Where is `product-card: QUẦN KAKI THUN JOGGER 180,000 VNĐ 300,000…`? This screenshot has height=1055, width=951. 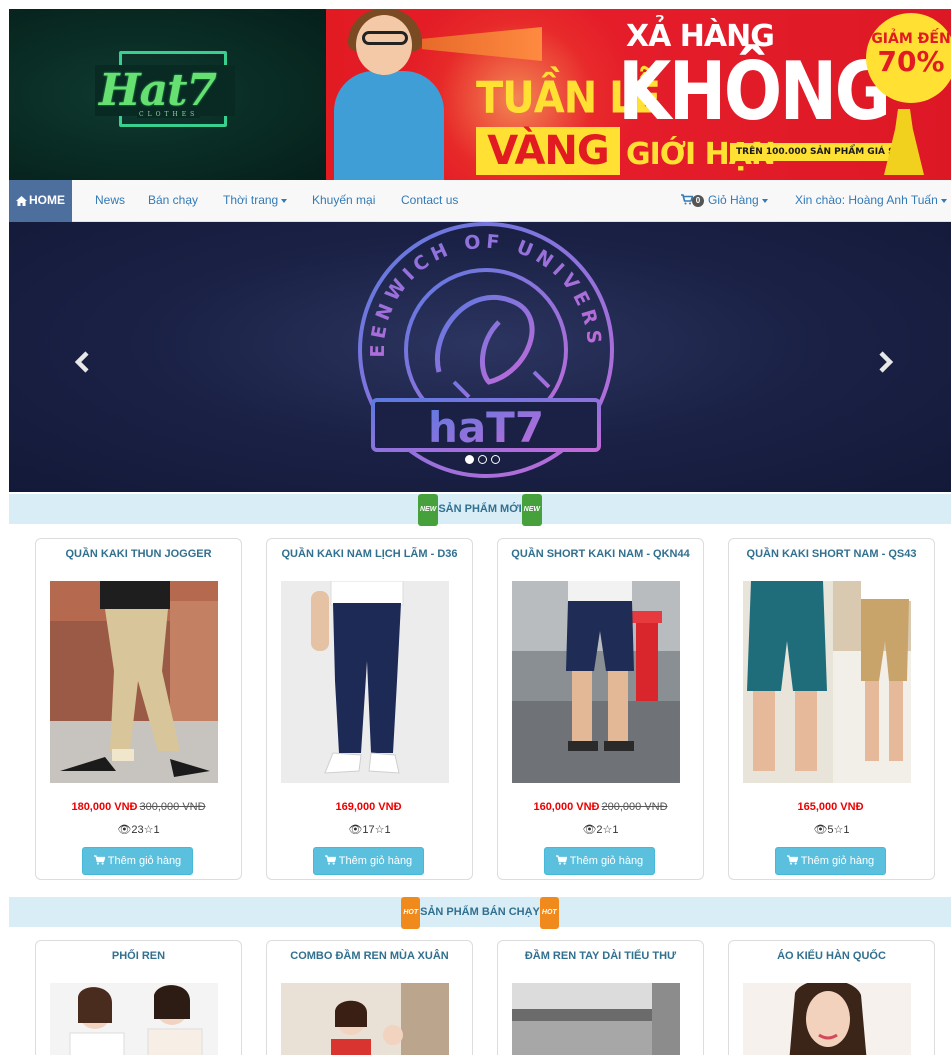
product-card: QUẦN KAKI THUN JOGGER 180,000 VNĐ 300,000… is located at coordinates (138, 709).